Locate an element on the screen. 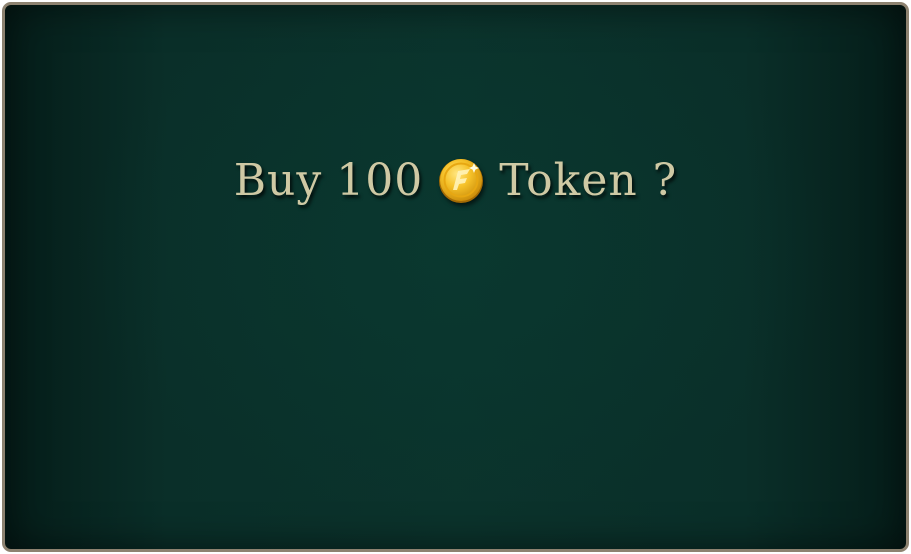 Image resolution: width=911 pixels, height=554 pixels. token-amount: 100 is located at coordinates (380, 180).